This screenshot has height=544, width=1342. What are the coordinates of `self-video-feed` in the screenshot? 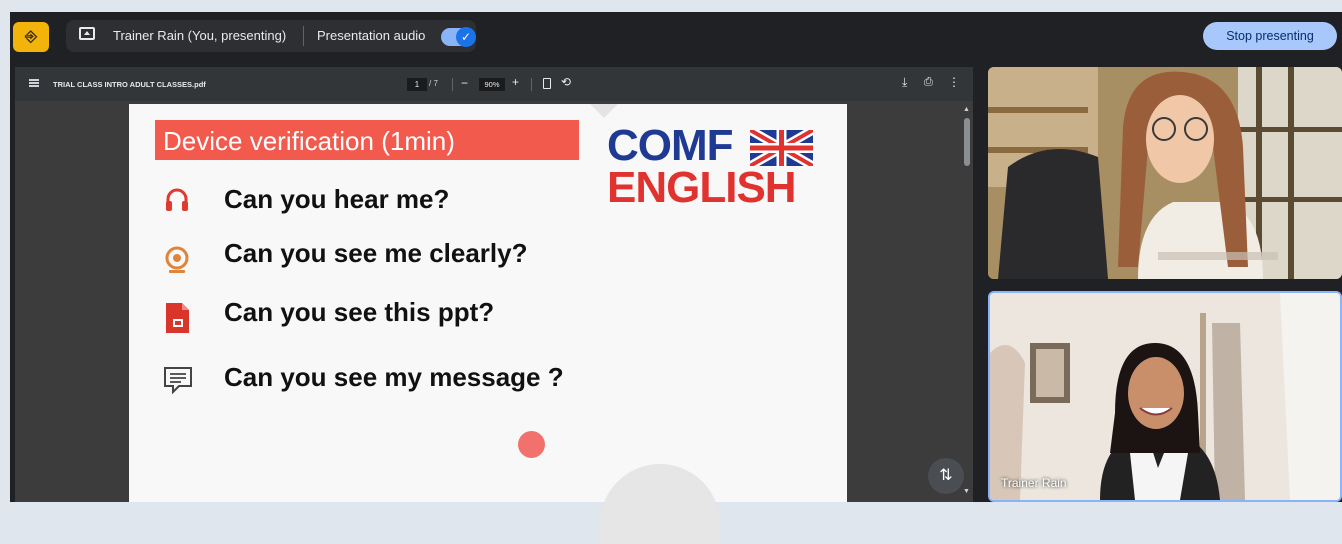 It's located at (1165, 396).